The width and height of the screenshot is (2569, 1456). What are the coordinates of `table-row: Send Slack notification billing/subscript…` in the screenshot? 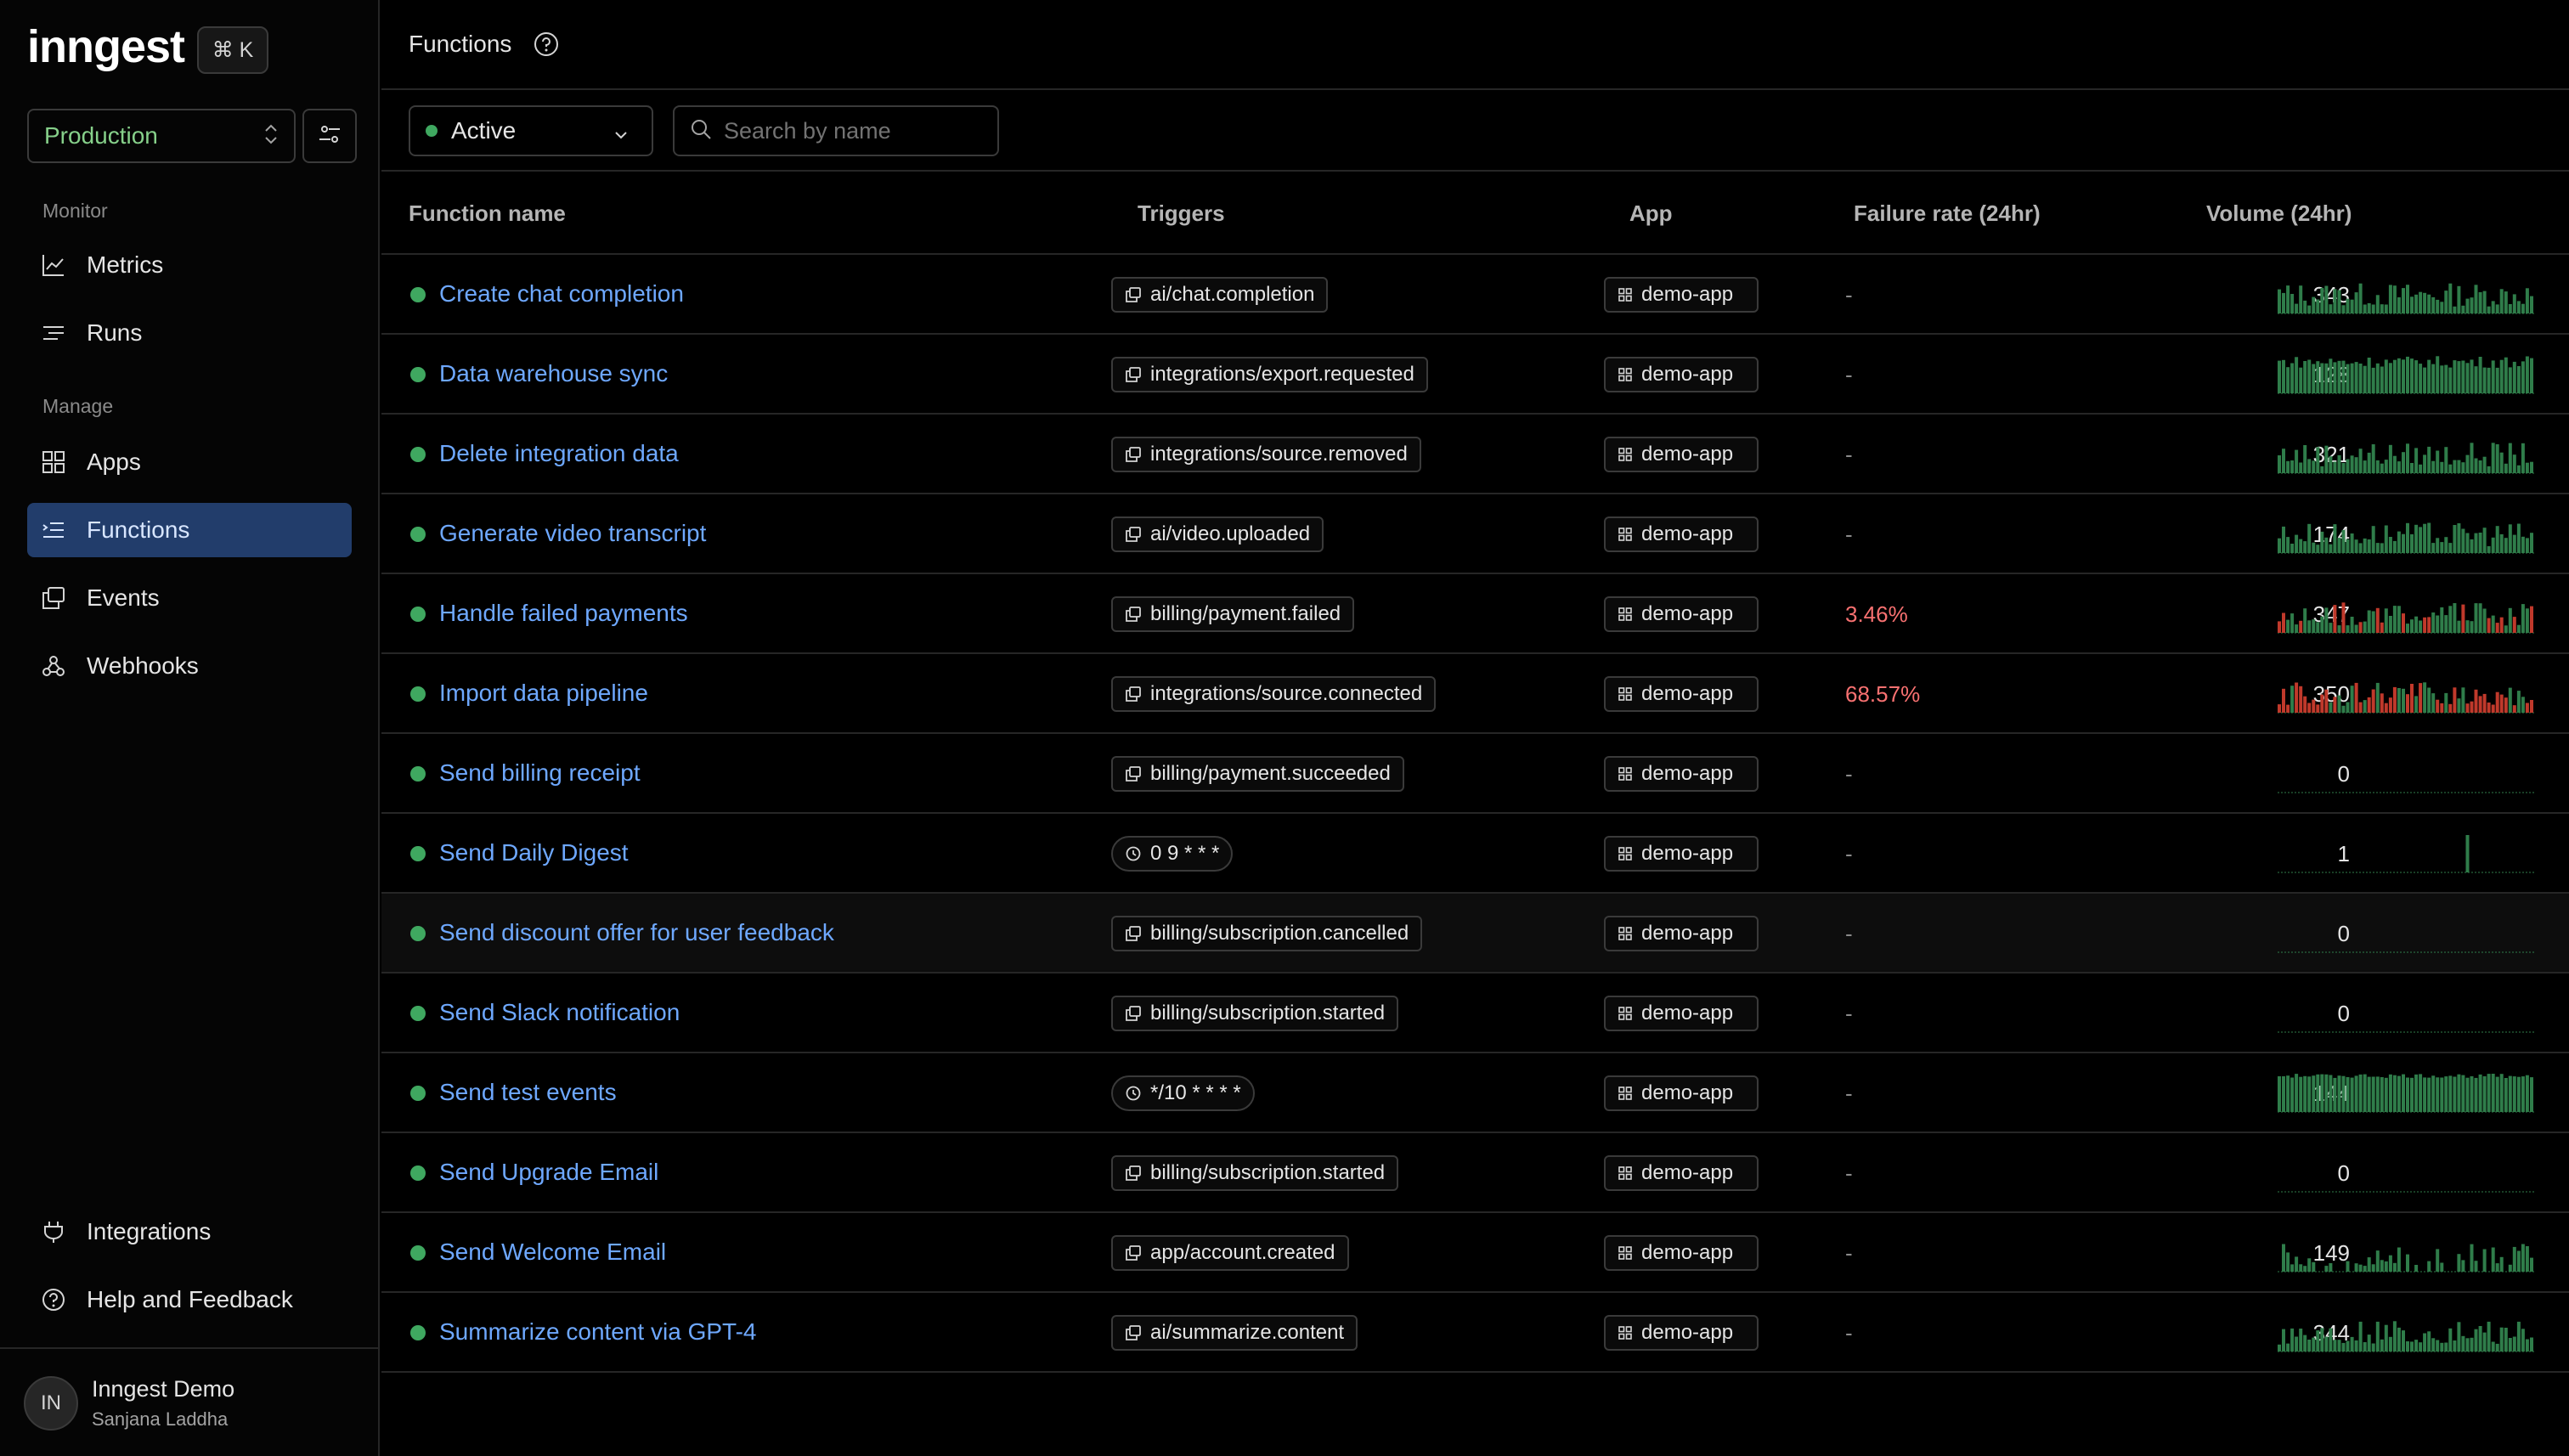 It's located at (1475, 1013).